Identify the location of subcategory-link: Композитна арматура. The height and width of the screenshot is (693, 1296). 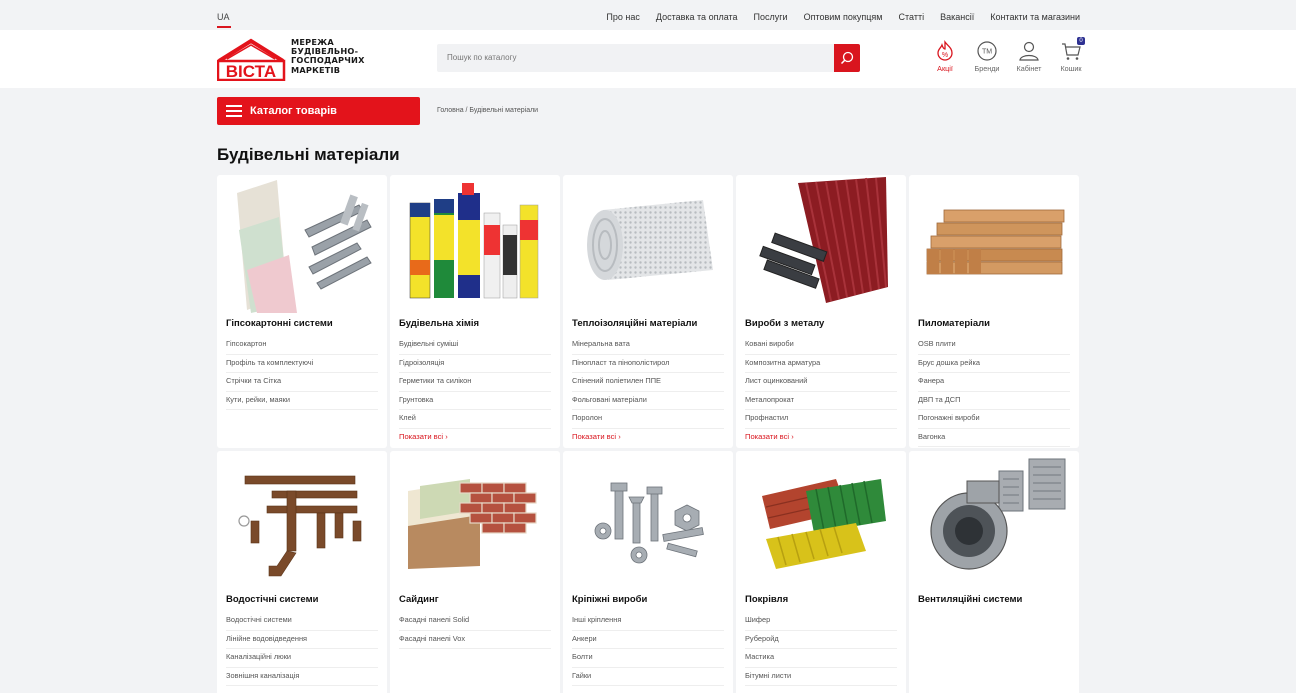
(821, 364).